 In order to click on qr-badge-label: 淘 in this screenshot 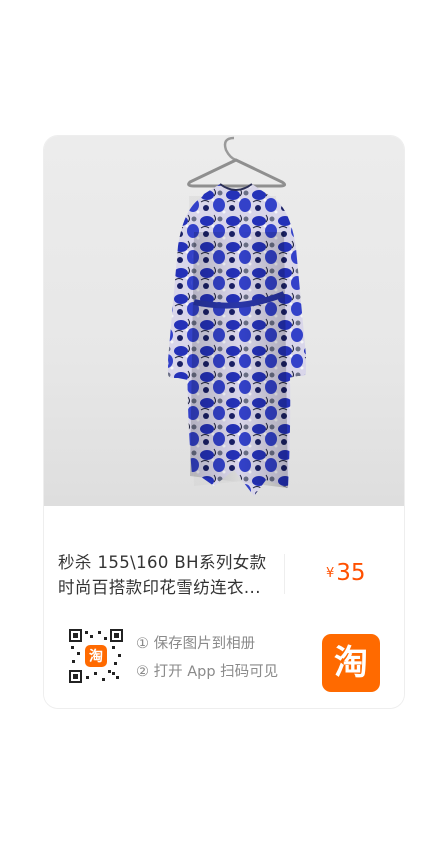, I will do `click(96, 656)`.